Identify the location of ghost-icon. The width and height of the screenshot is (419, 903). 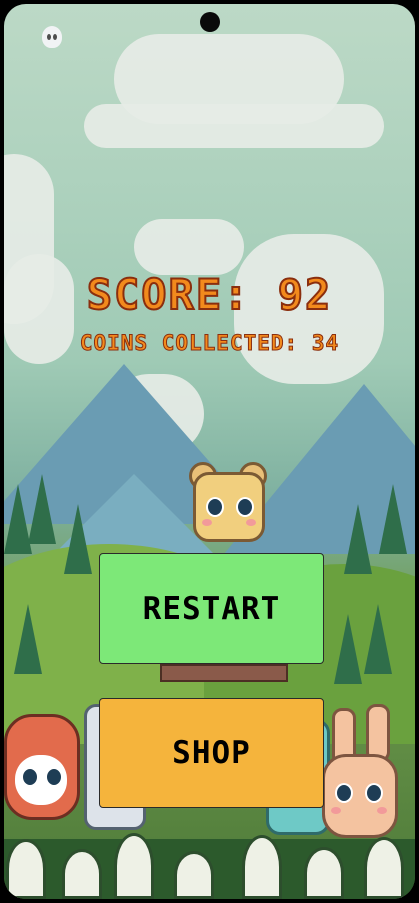
(52, 37).